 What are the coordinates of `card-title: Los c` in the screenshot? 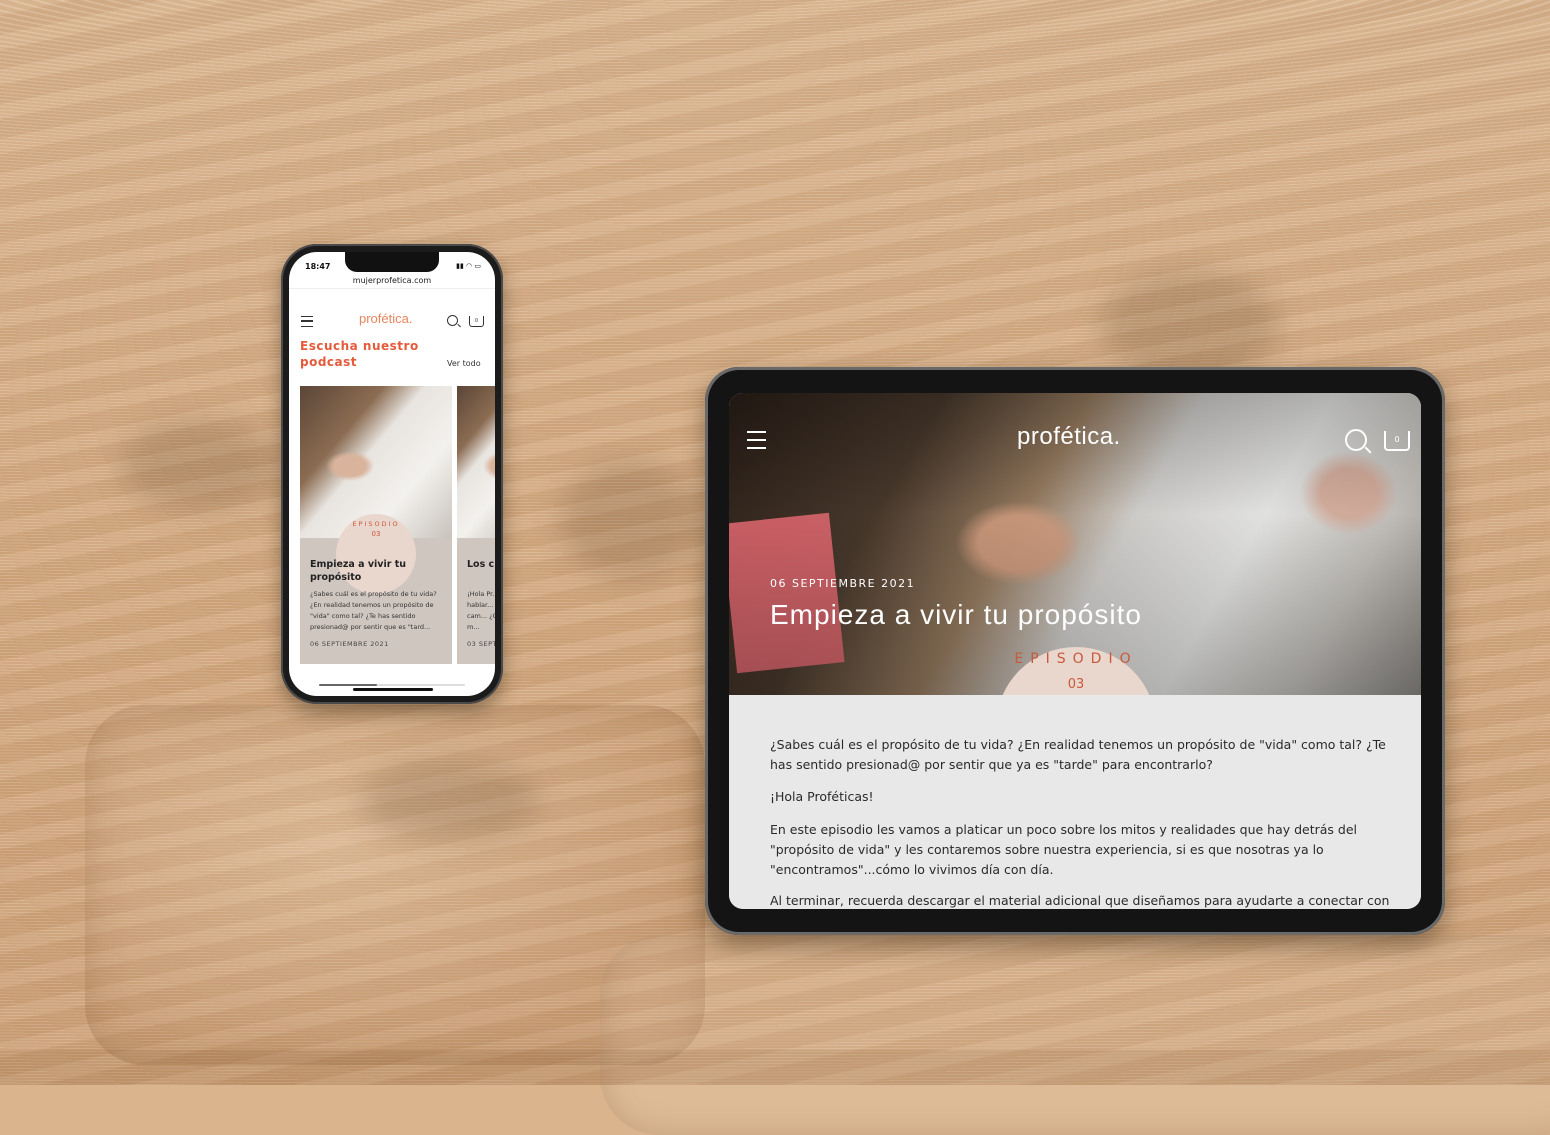 It's located at (481, 564).